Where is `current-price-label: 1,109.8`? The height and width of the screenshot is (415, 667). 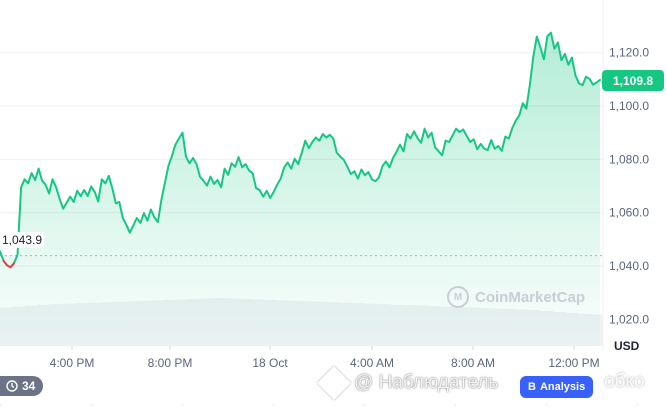 current-price-label: 1,109.8 is located at coordinates (633, 80).